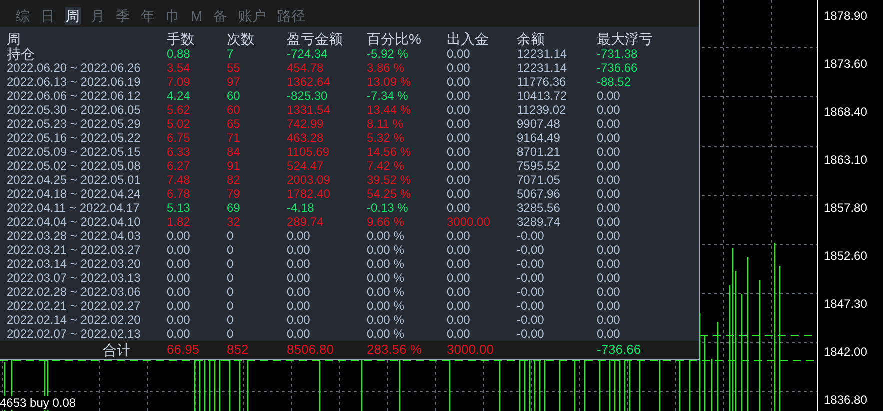 This screenshot has width=883, height=411. I want to click on table-cell-text: 1782.40, so click(309, 194).